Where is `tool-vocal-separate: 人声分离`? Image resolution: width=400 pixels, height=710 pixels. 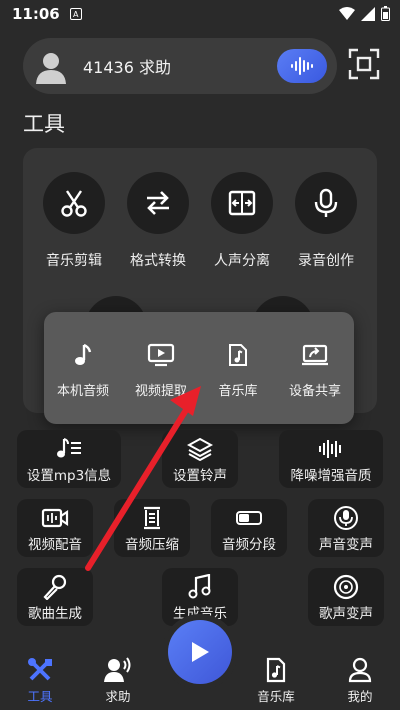 tool-vocal-separate: 人声分离 is located at coordinates (242, 221).